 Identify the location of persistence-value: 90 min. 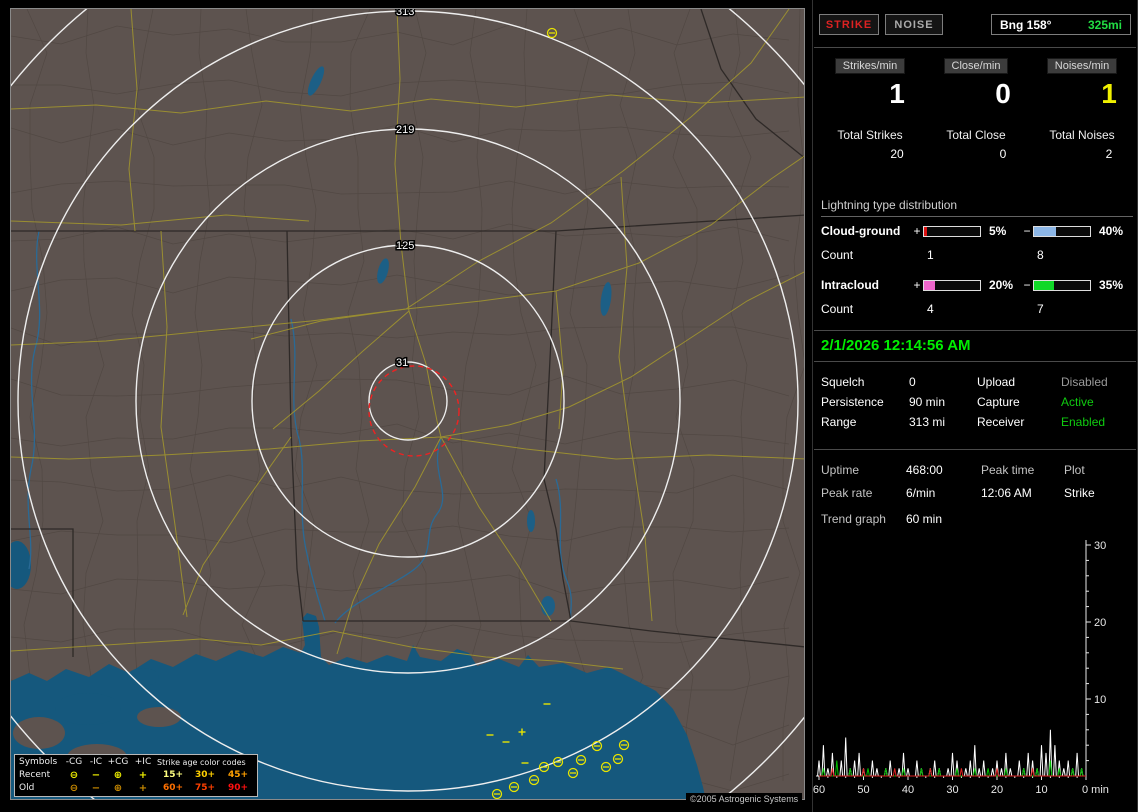
(927, 402).